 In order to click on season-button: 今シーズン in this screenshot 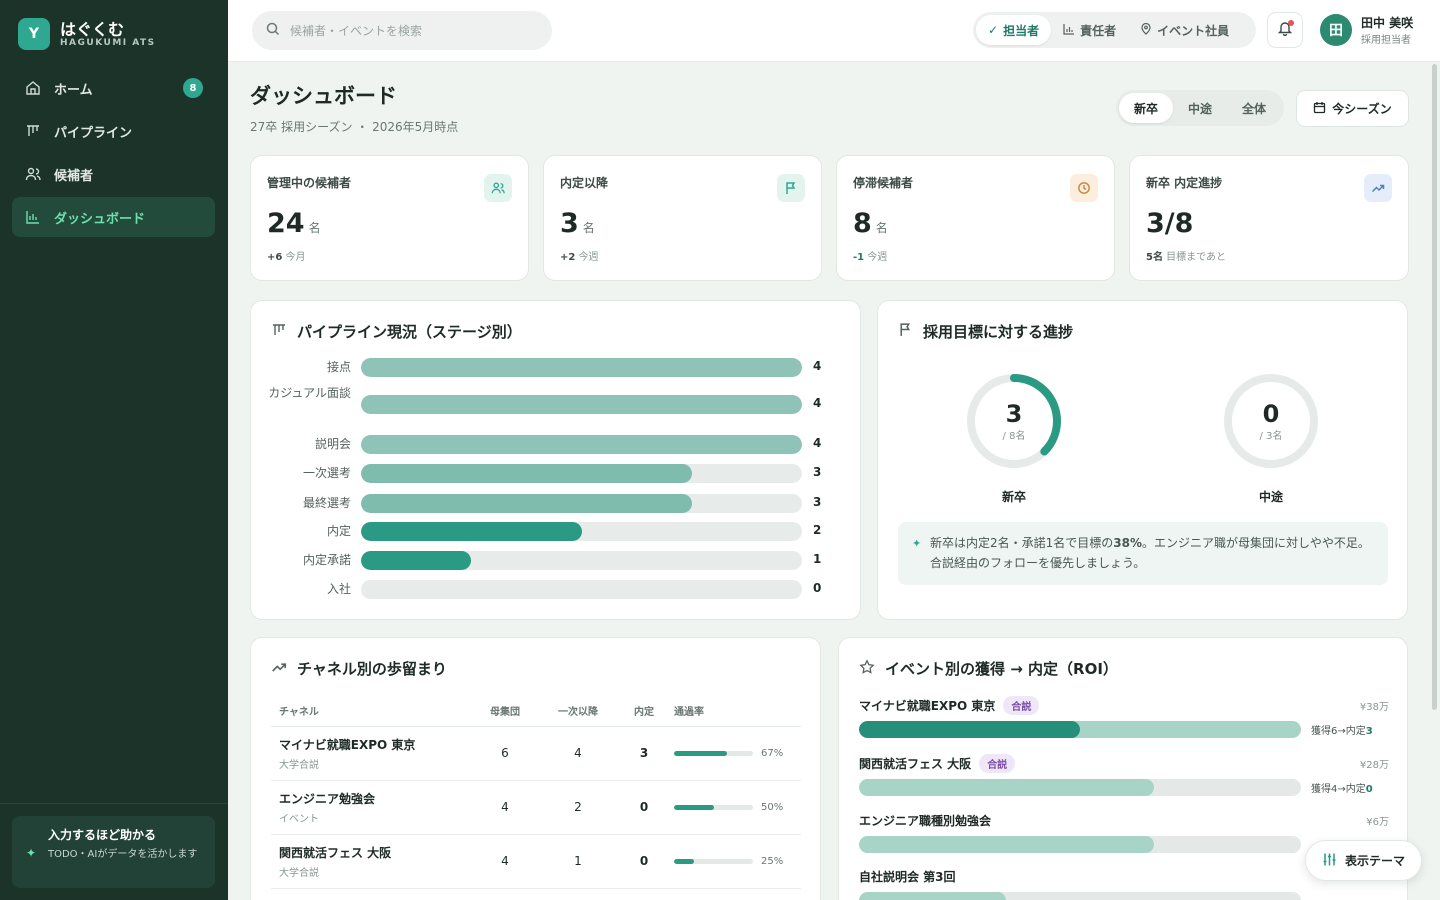, I will do `click(1352, 108)`.